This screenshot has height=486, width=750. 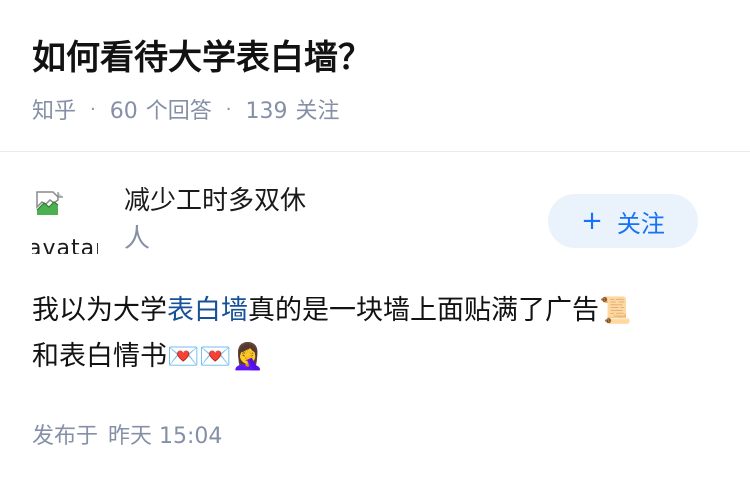 I want to click on avatar: avatar, so click(x=65, y=221).